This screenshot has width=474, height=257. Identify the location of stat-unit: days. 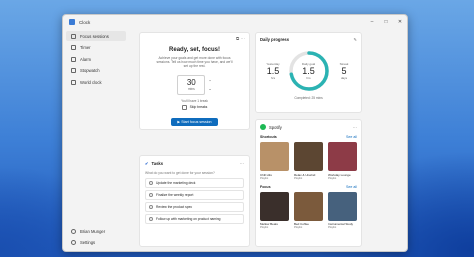
(344, 78).